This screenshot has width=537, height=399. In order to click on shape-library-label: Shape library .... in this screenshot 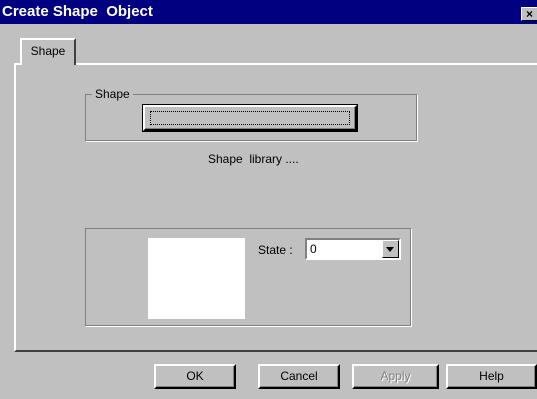, I will do `click(253, 159)`.